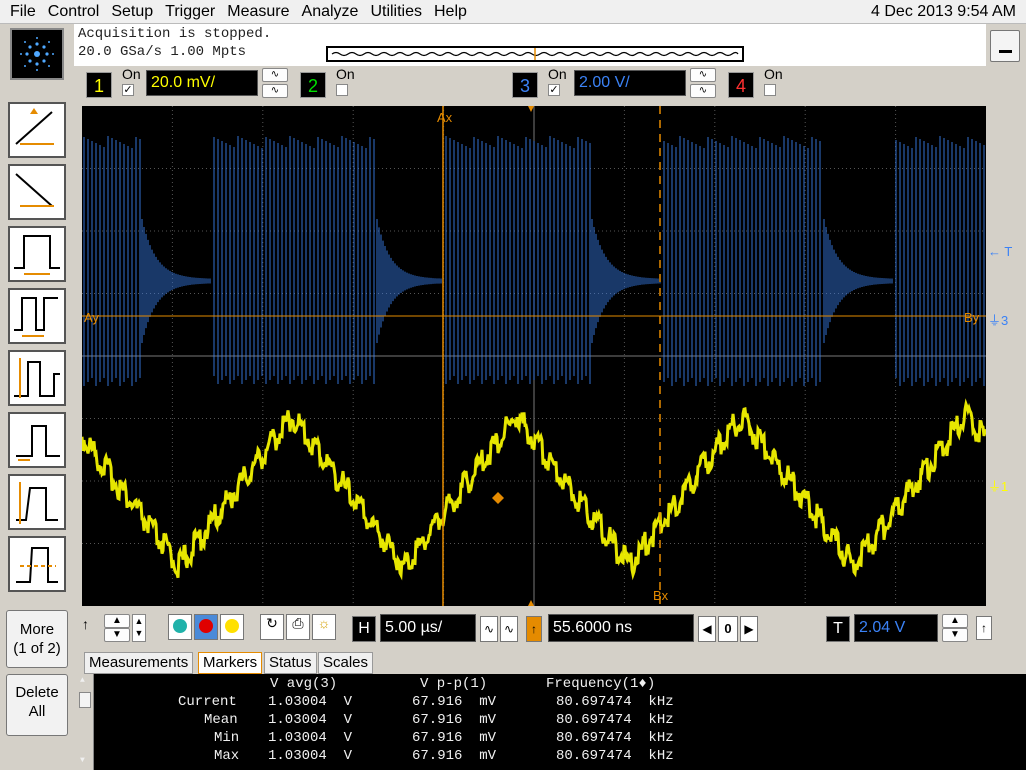  What do you see at coordinates (290, 663) in the screenshot?
I see `tab-status: Status` at bounding box center [290, 663].